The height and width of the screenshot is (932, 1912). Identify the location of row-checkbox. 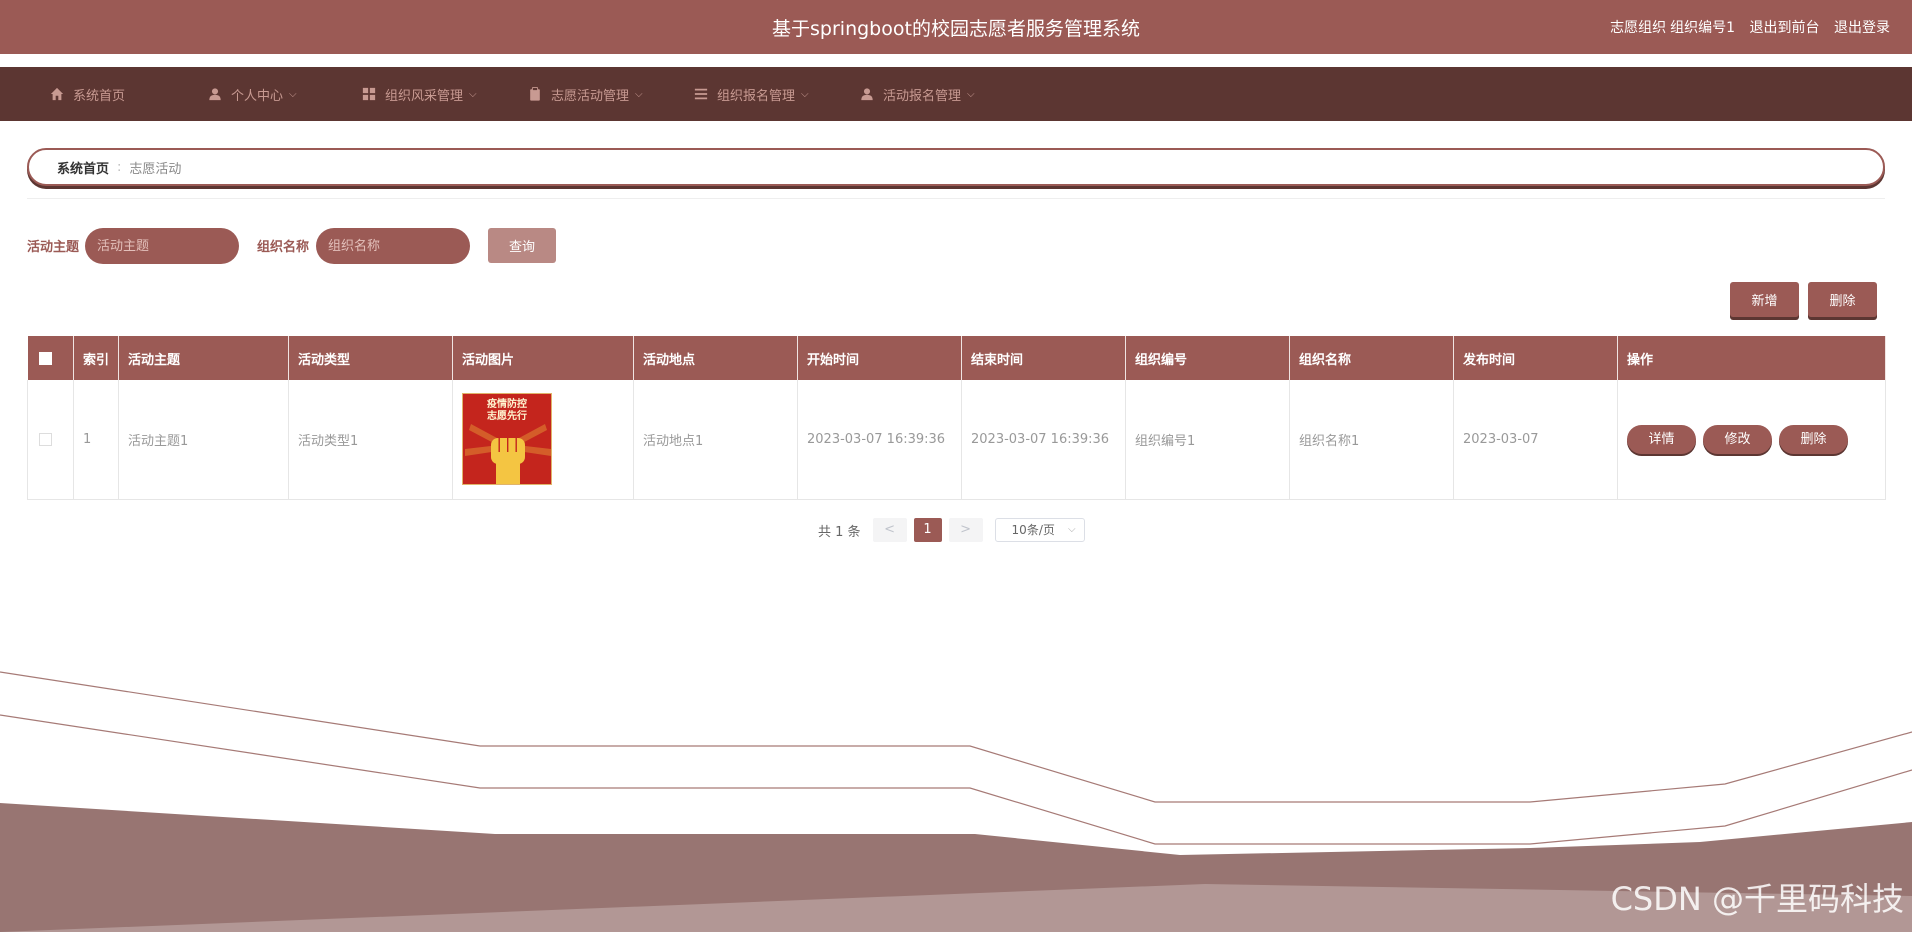
(45, 439).